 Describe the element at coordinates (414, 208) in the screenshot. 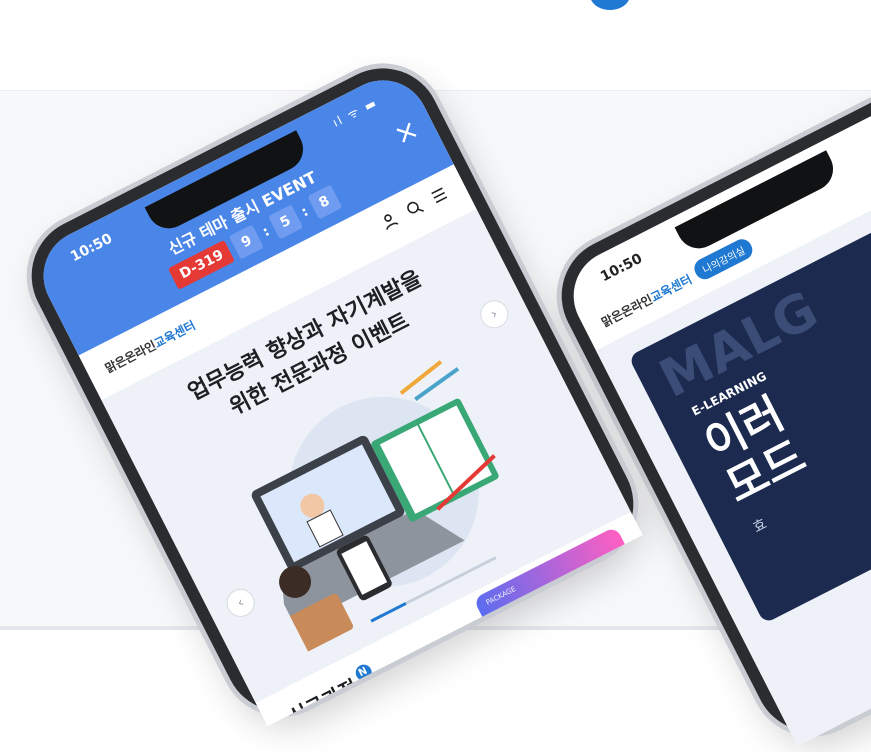

I see `search-icon` at that location.